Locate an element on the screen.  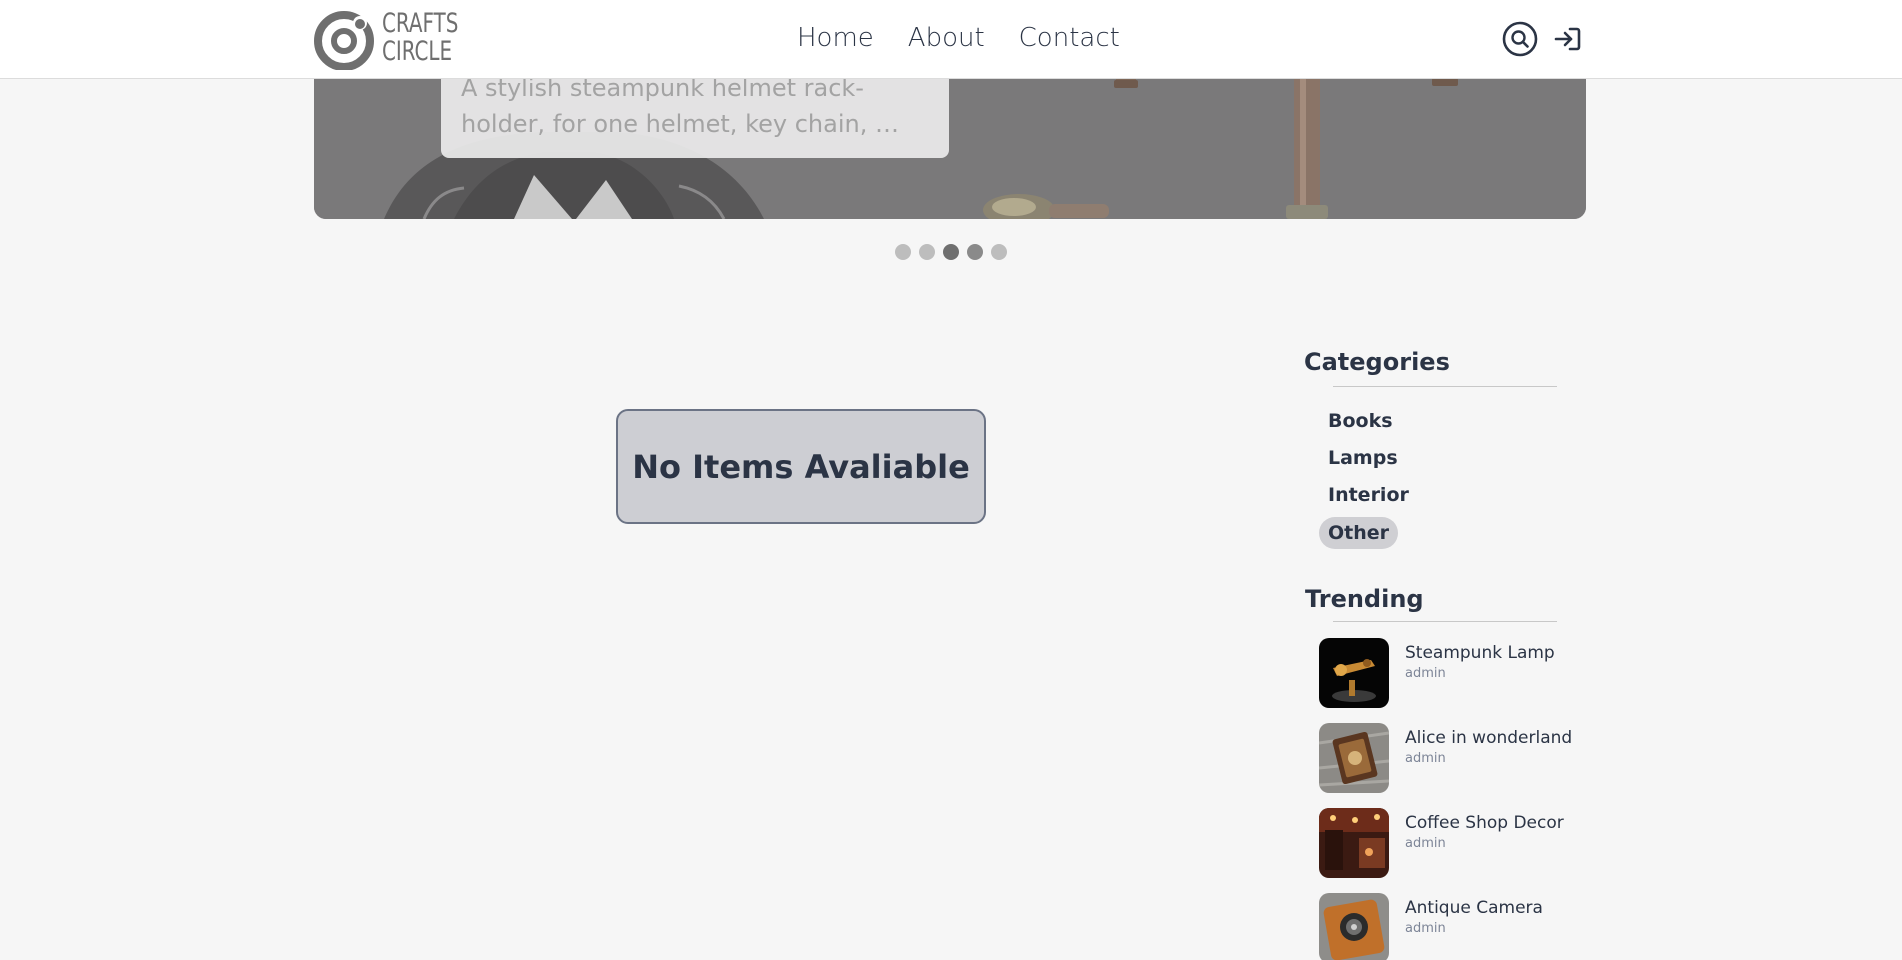
trending-item: Alice in wonderland admin is located at coordinates (1445, 758).